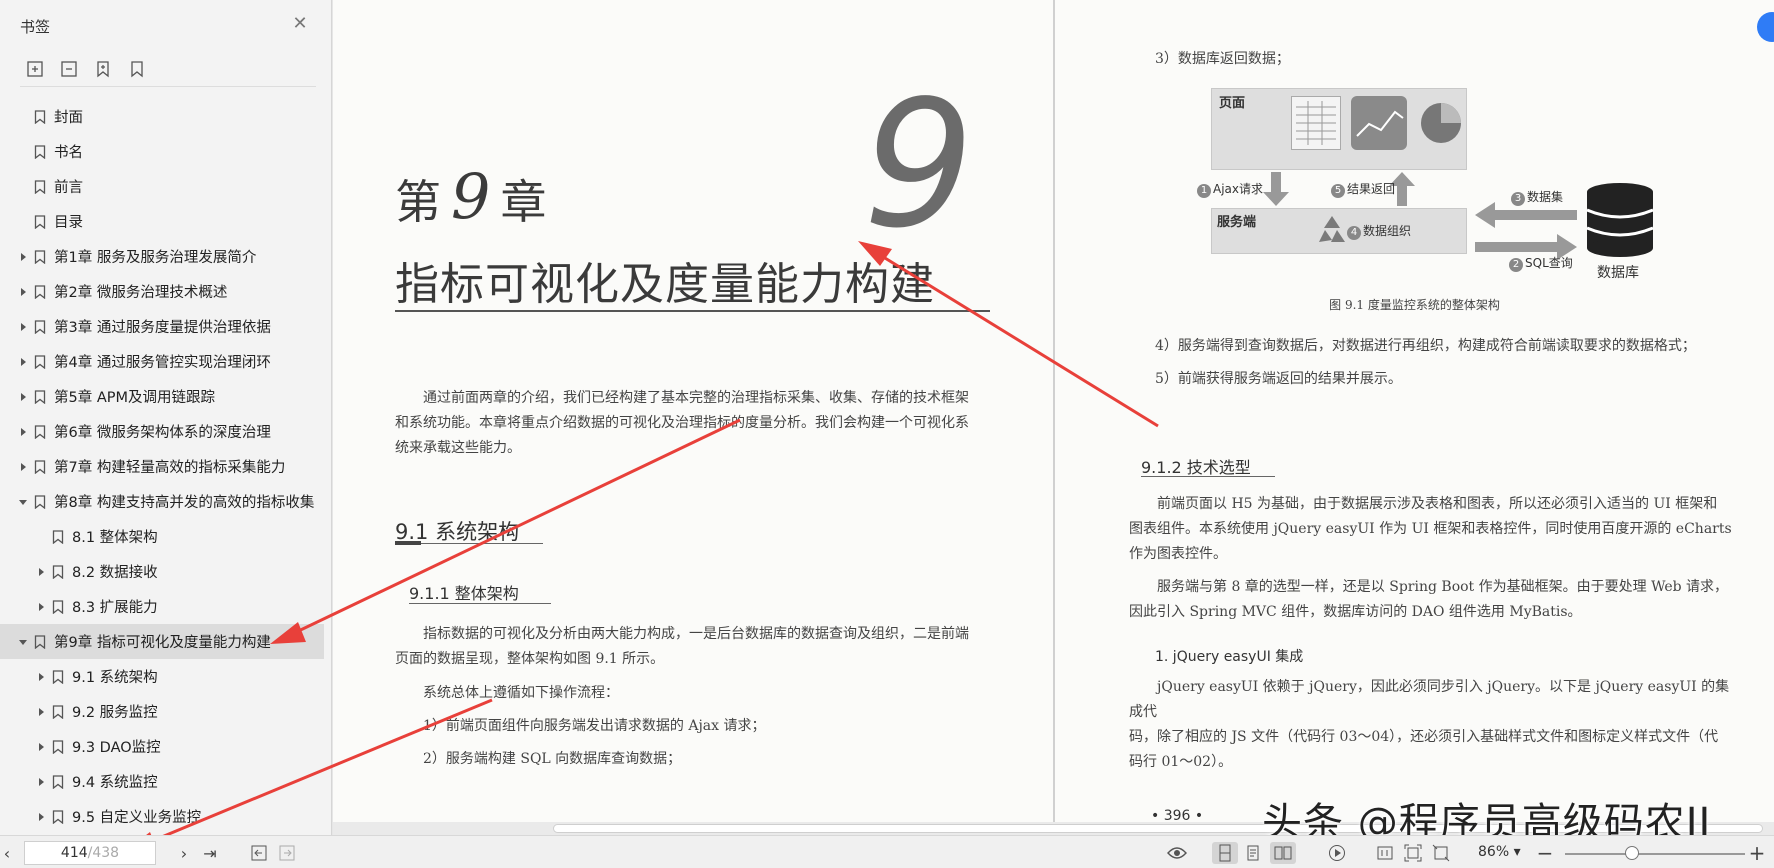 This screenshot has height=868, width=1774. What do you see at coordinates (166, 571) in the screenshot?
I see `bookmark-item: 8.2 数据接收` at bounding box center [166, 571].